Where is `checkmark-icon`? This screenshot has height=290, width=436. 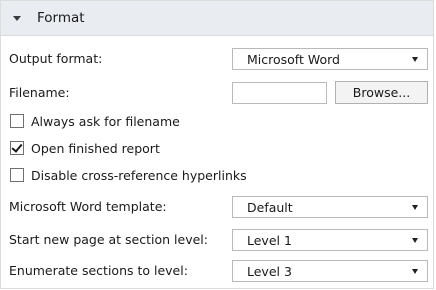 checkmark-icon is located at coordinates (17, 147).